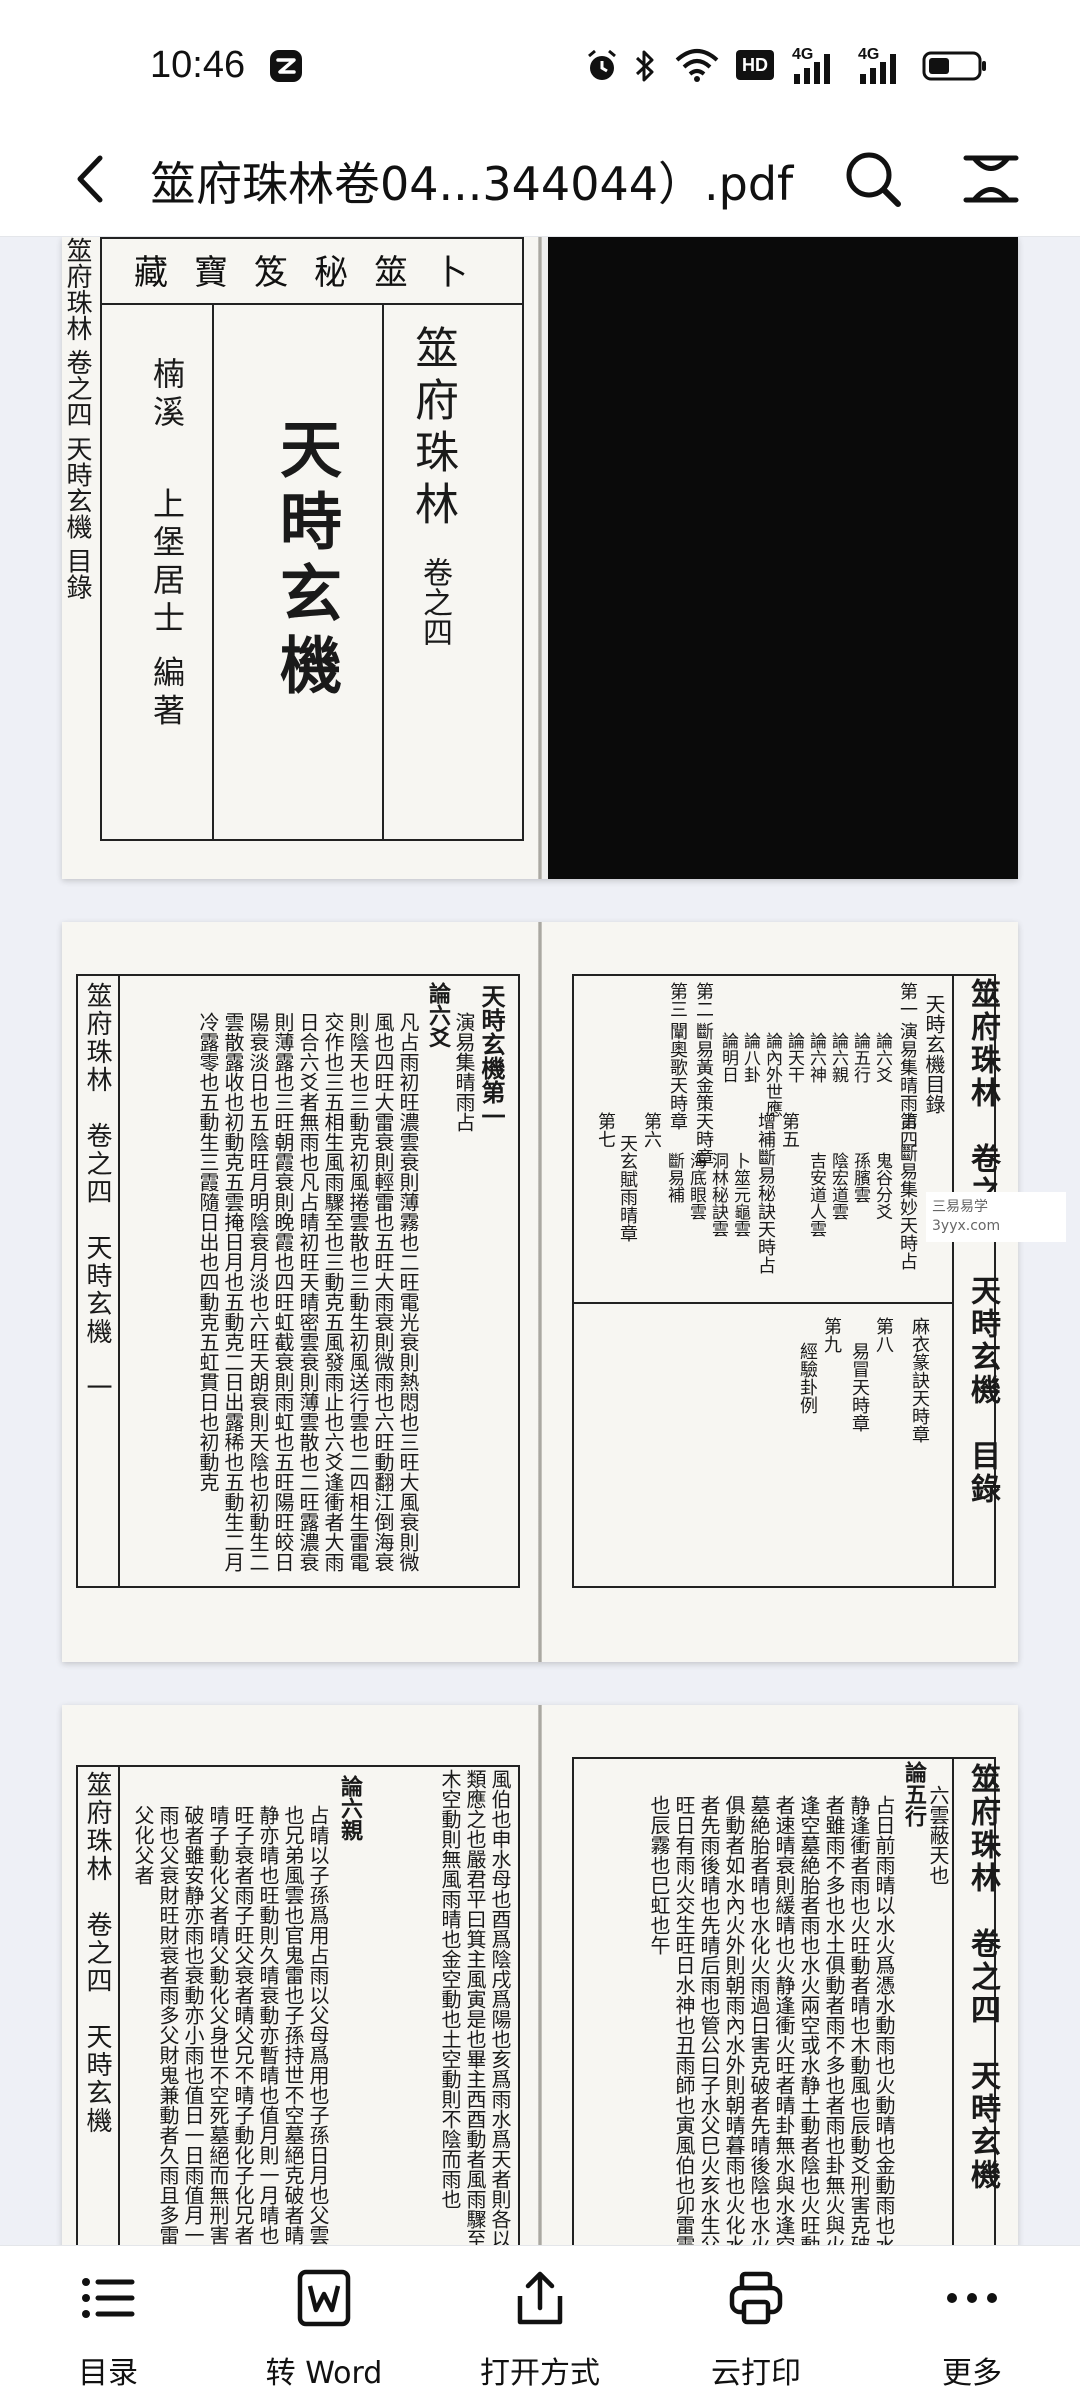  What do you see at coordinates (108, 2373) in the screenshot?
I see `catalog-label: 目录` at bounding box center [108, 2373].